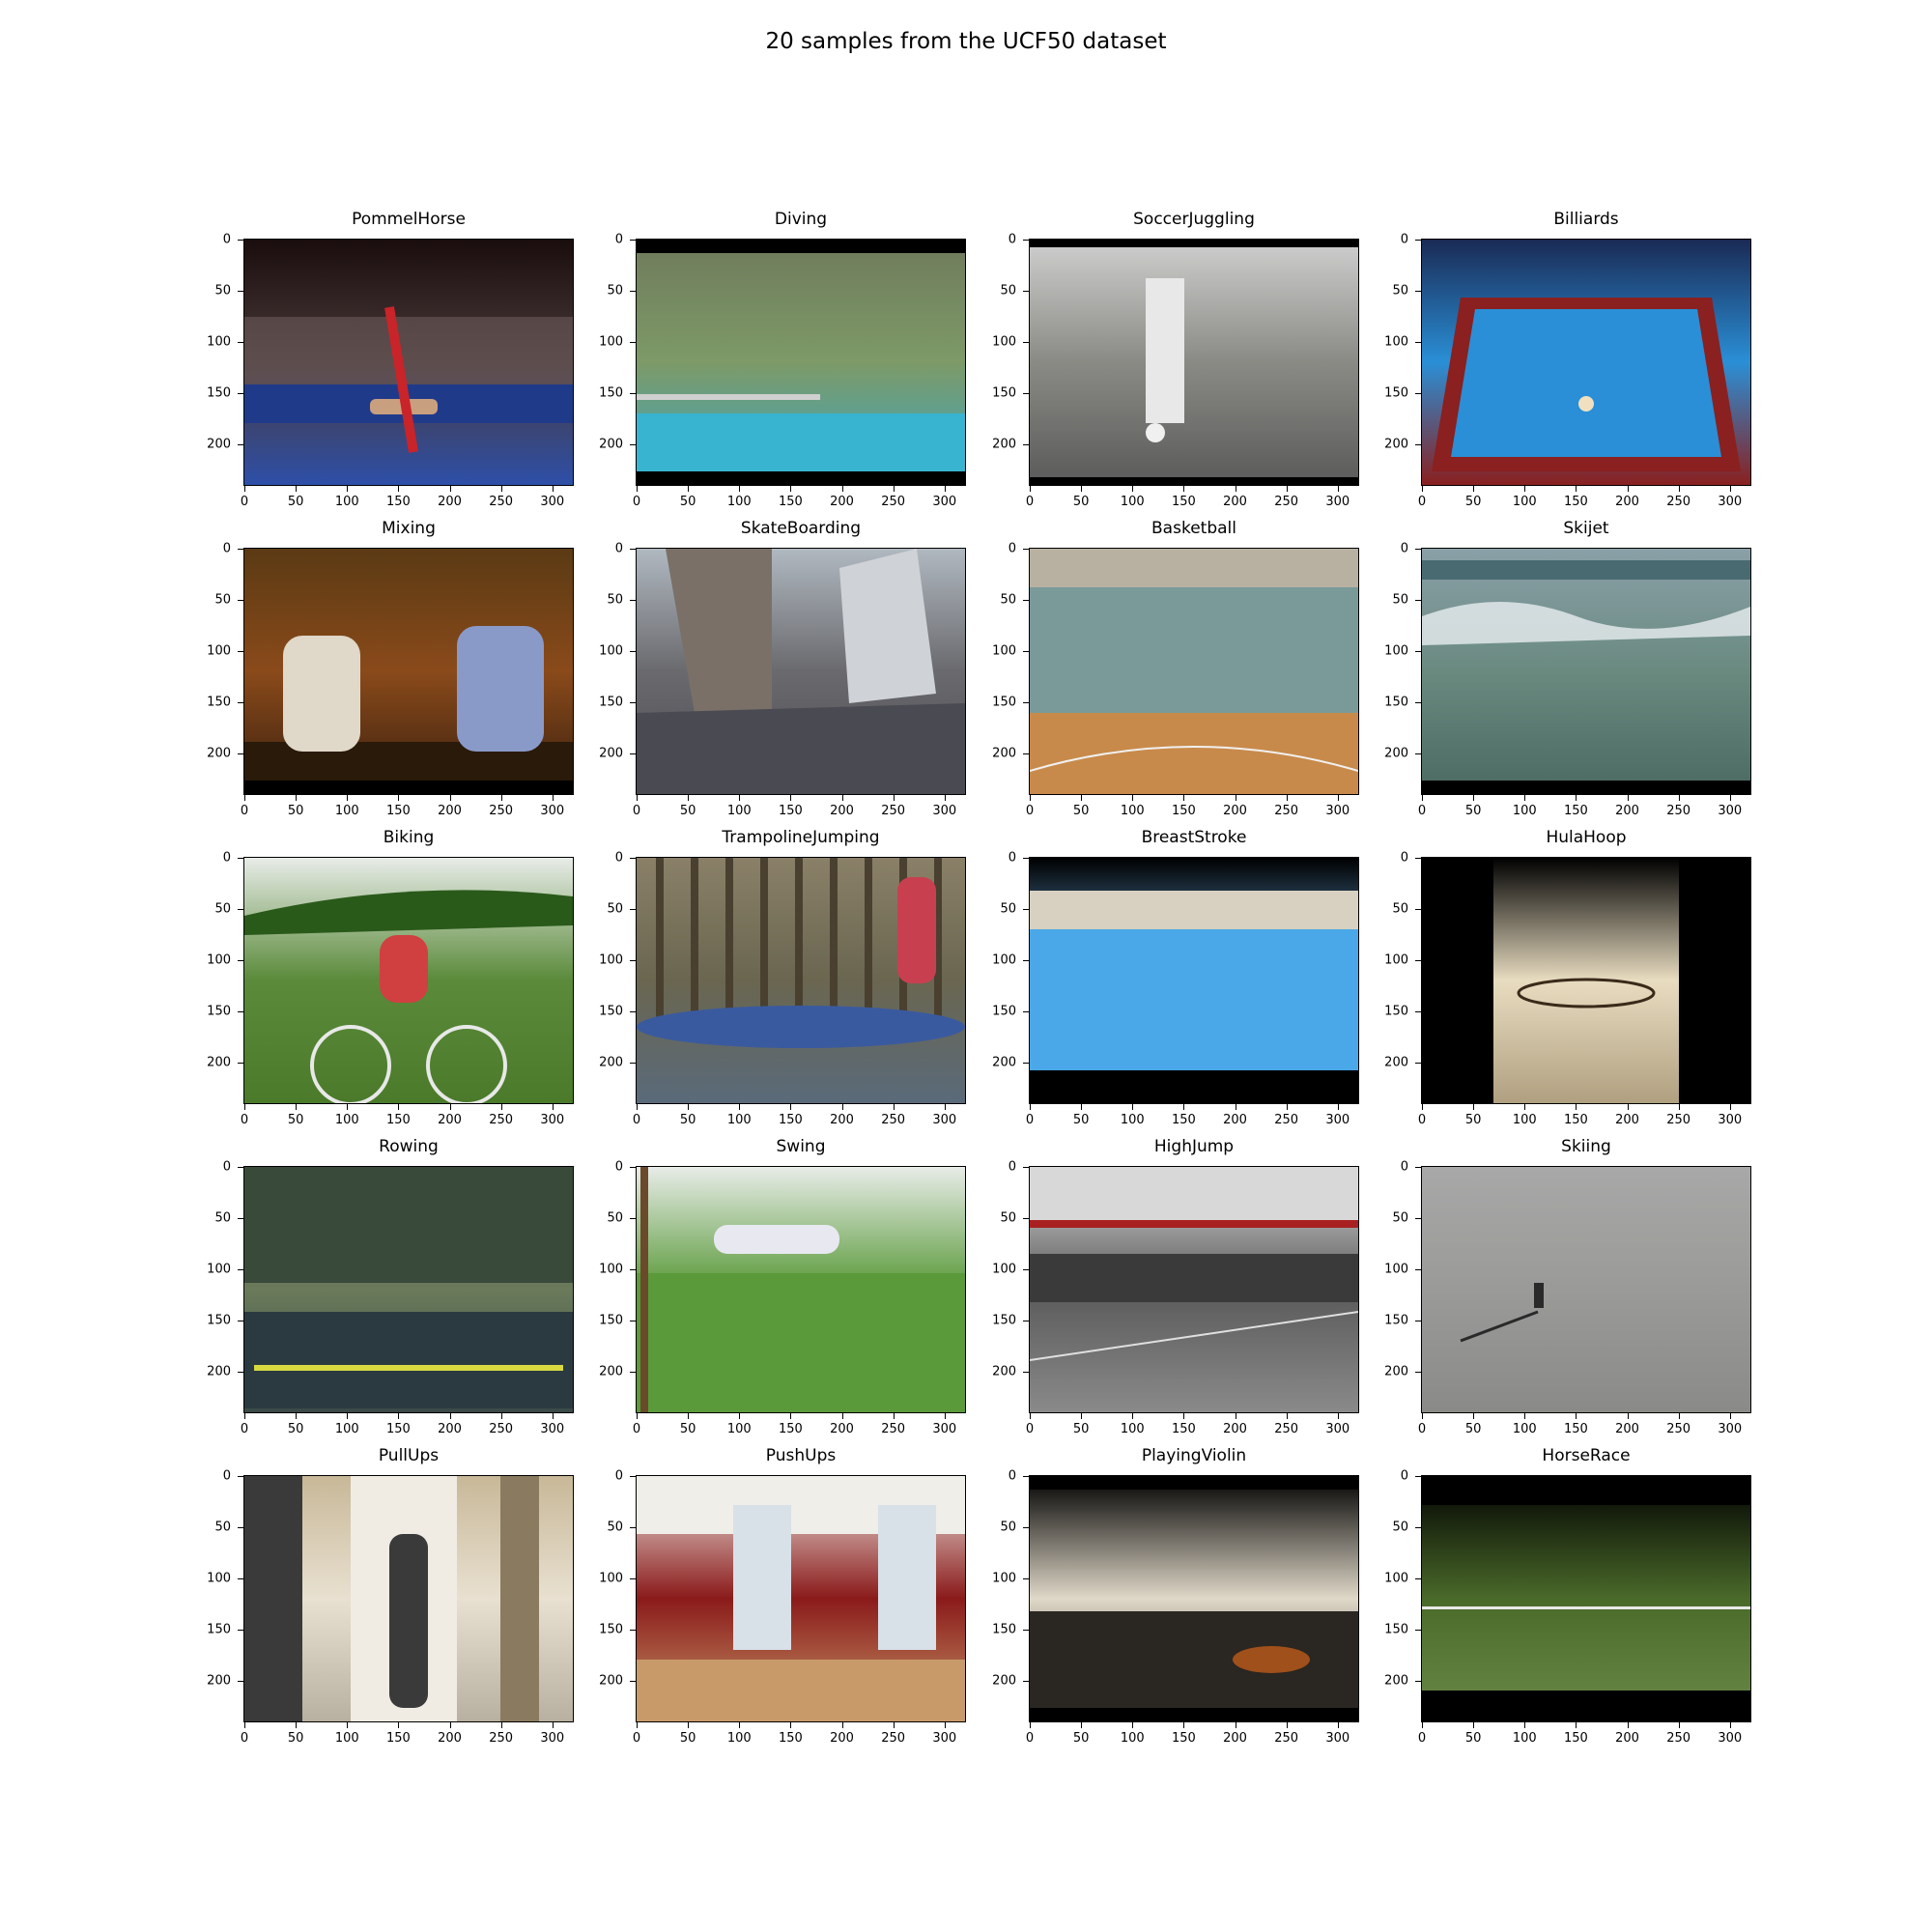  I want to click on sample-panel: Swing 0 50 100 150 200 250 300 0 50 100 150 200, so click(782, 1286).